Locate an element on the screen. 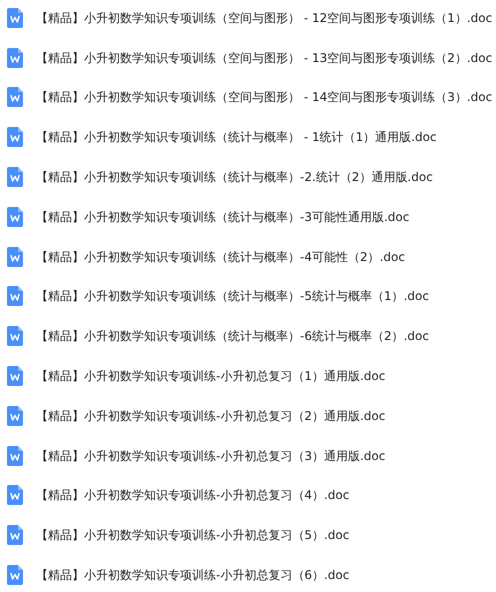 The image size is (496, 592). file-name: 【精品】小升初数学知识专项训练（统计与概率）-6统计与概率（2）.doc is located at coordinates (232, 336).